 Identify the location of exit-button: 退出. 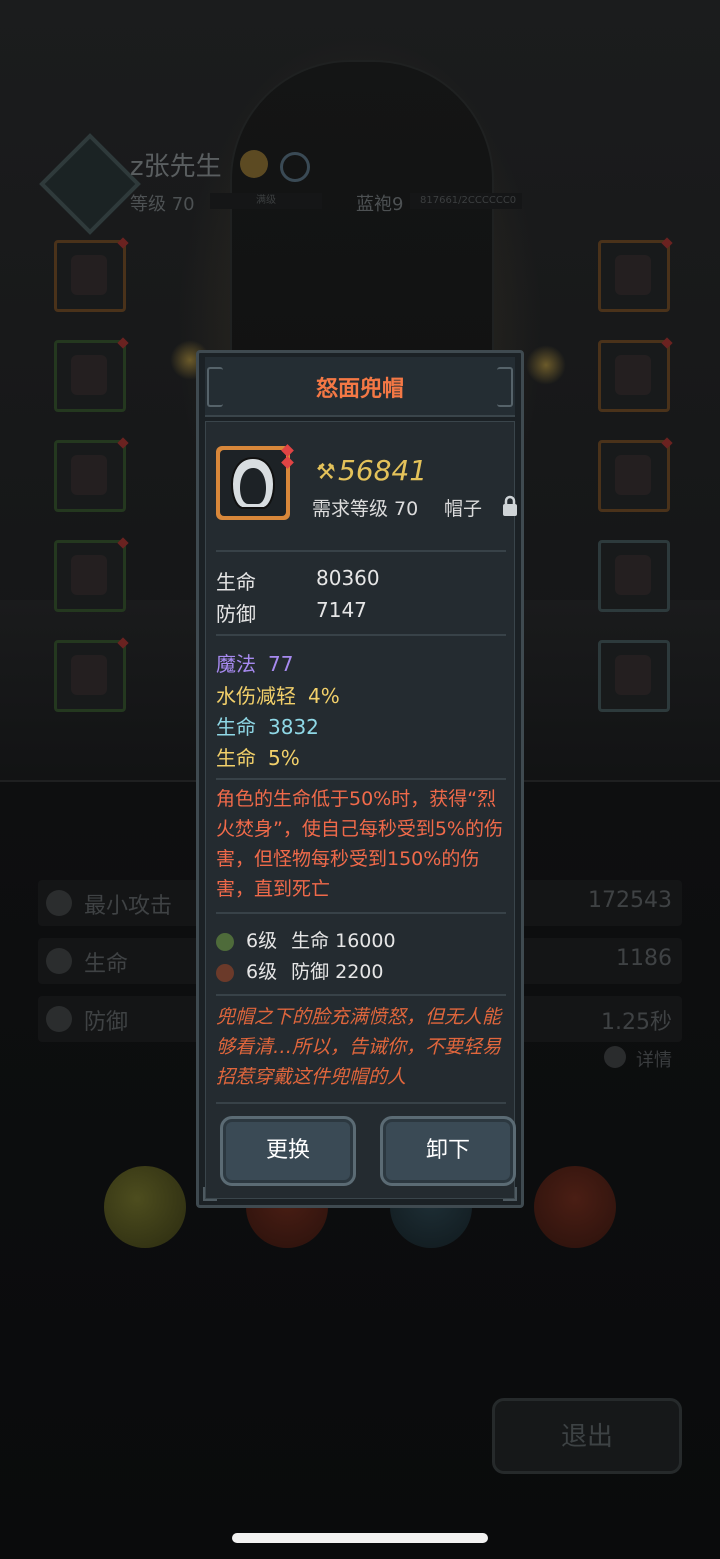
(587, 1436).